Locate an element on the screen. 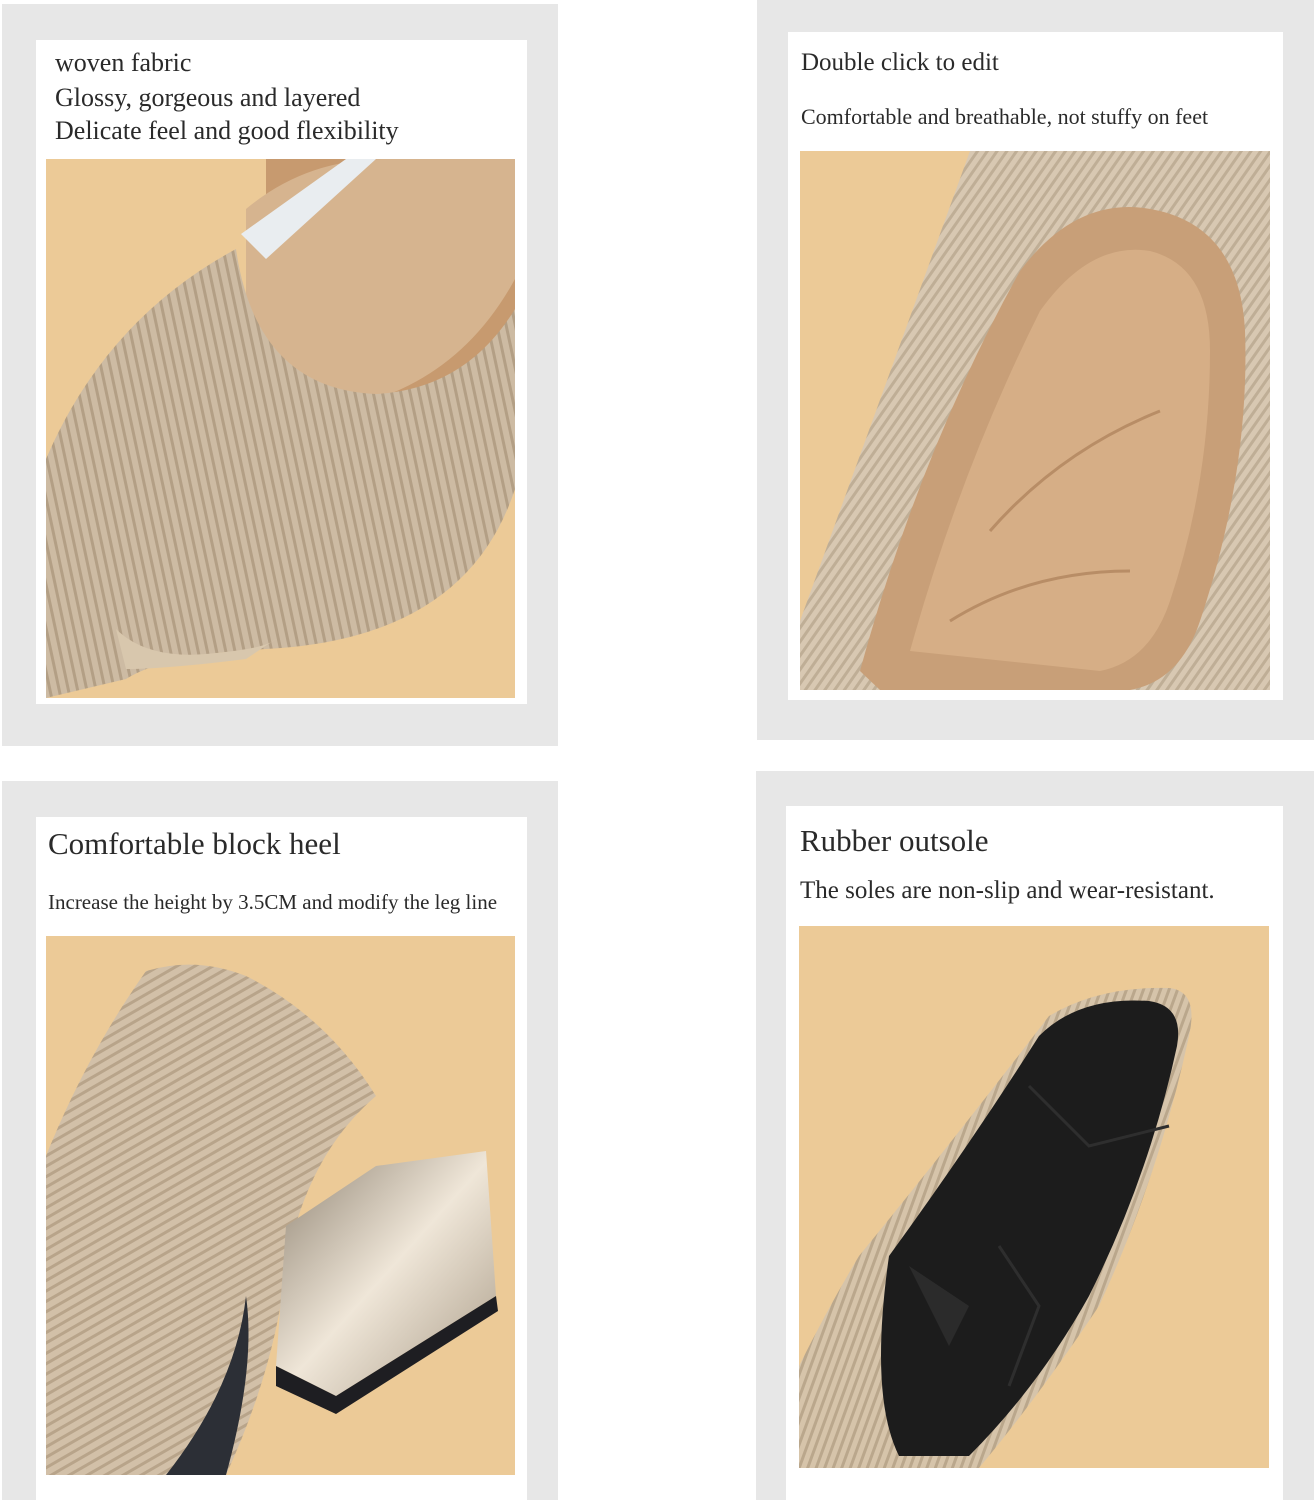  knit-shoe-toe-photo is located at coordinates (280, 428).